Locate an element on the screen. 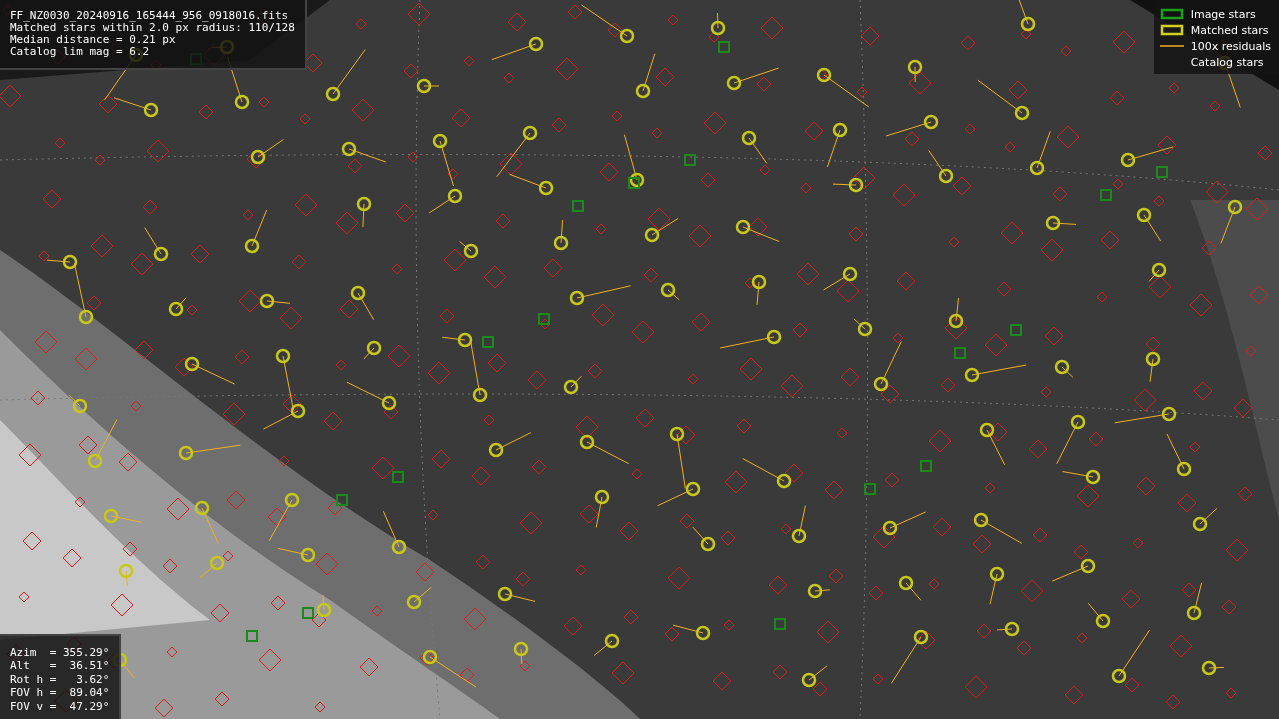 This screenshot has height=719, width=1279. pointing-text: FOV h = 89.04° is located at coordinates (60, 693).